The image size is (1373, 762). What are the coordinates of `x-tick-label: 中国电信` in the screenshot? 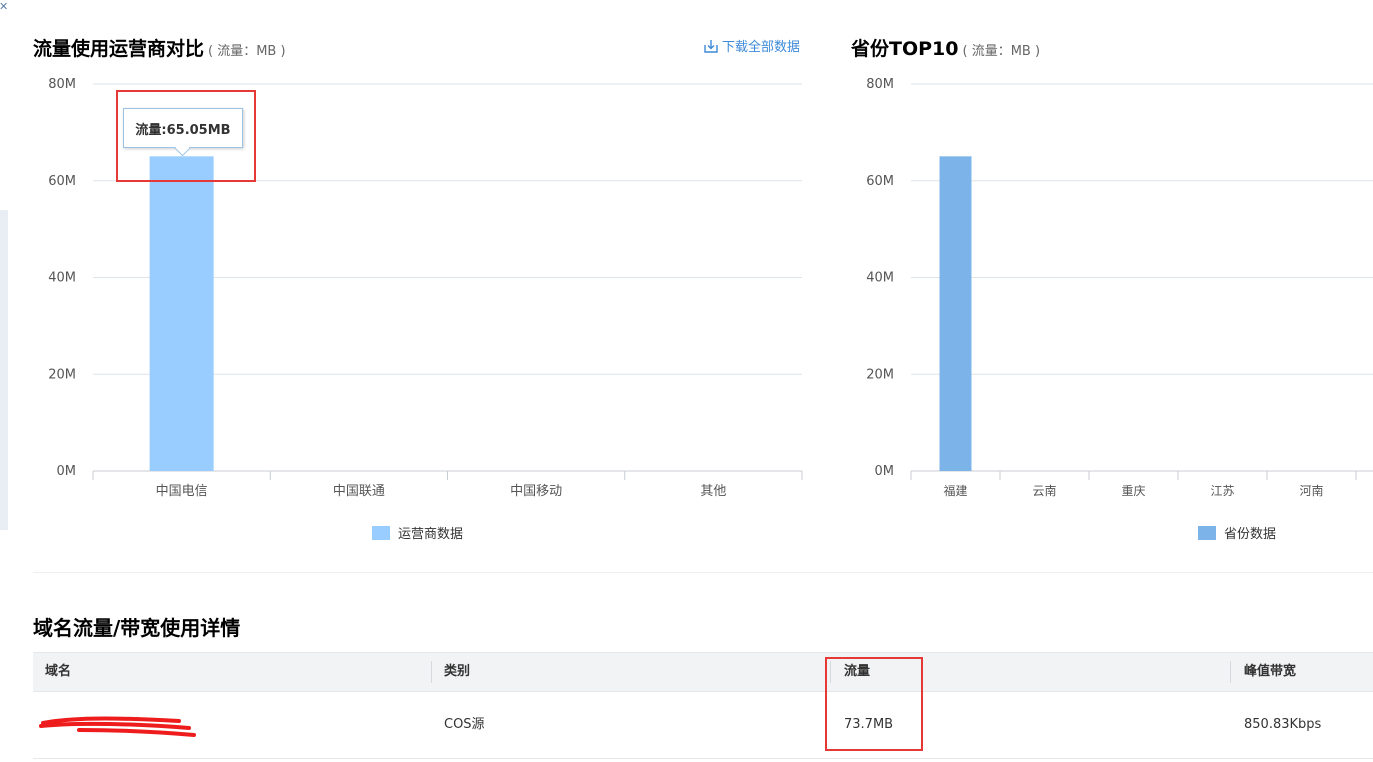 It's located at (182, 491).